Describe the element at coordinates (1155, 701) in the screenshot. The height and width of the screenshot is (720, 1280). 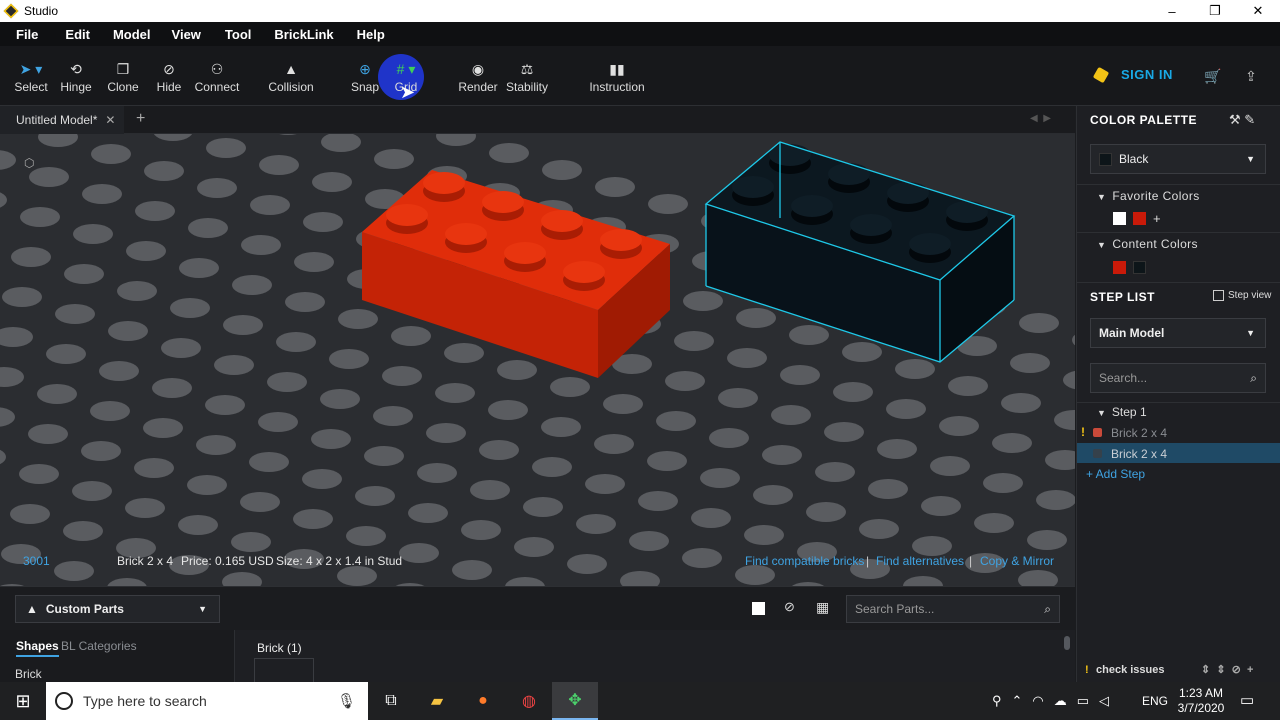
I see `input-language: ENG` at that location.